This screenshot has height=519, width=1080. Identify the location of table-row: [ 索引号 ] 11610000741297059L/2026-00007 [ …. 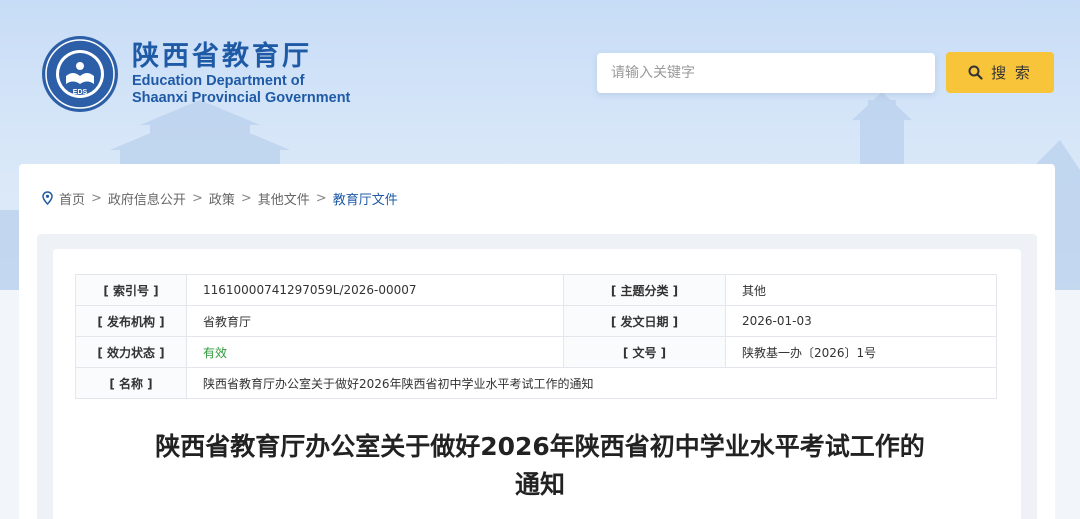
(536, 290).